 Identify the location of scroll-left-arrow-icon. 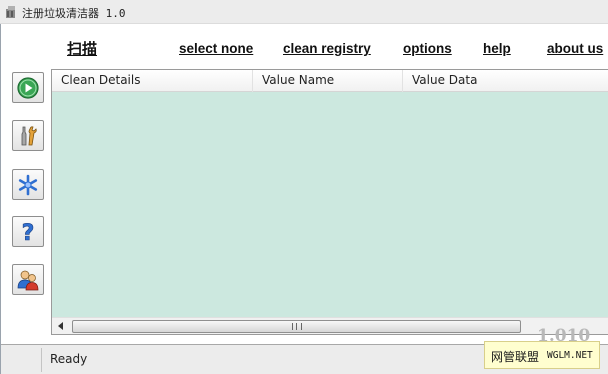
(61, 326).